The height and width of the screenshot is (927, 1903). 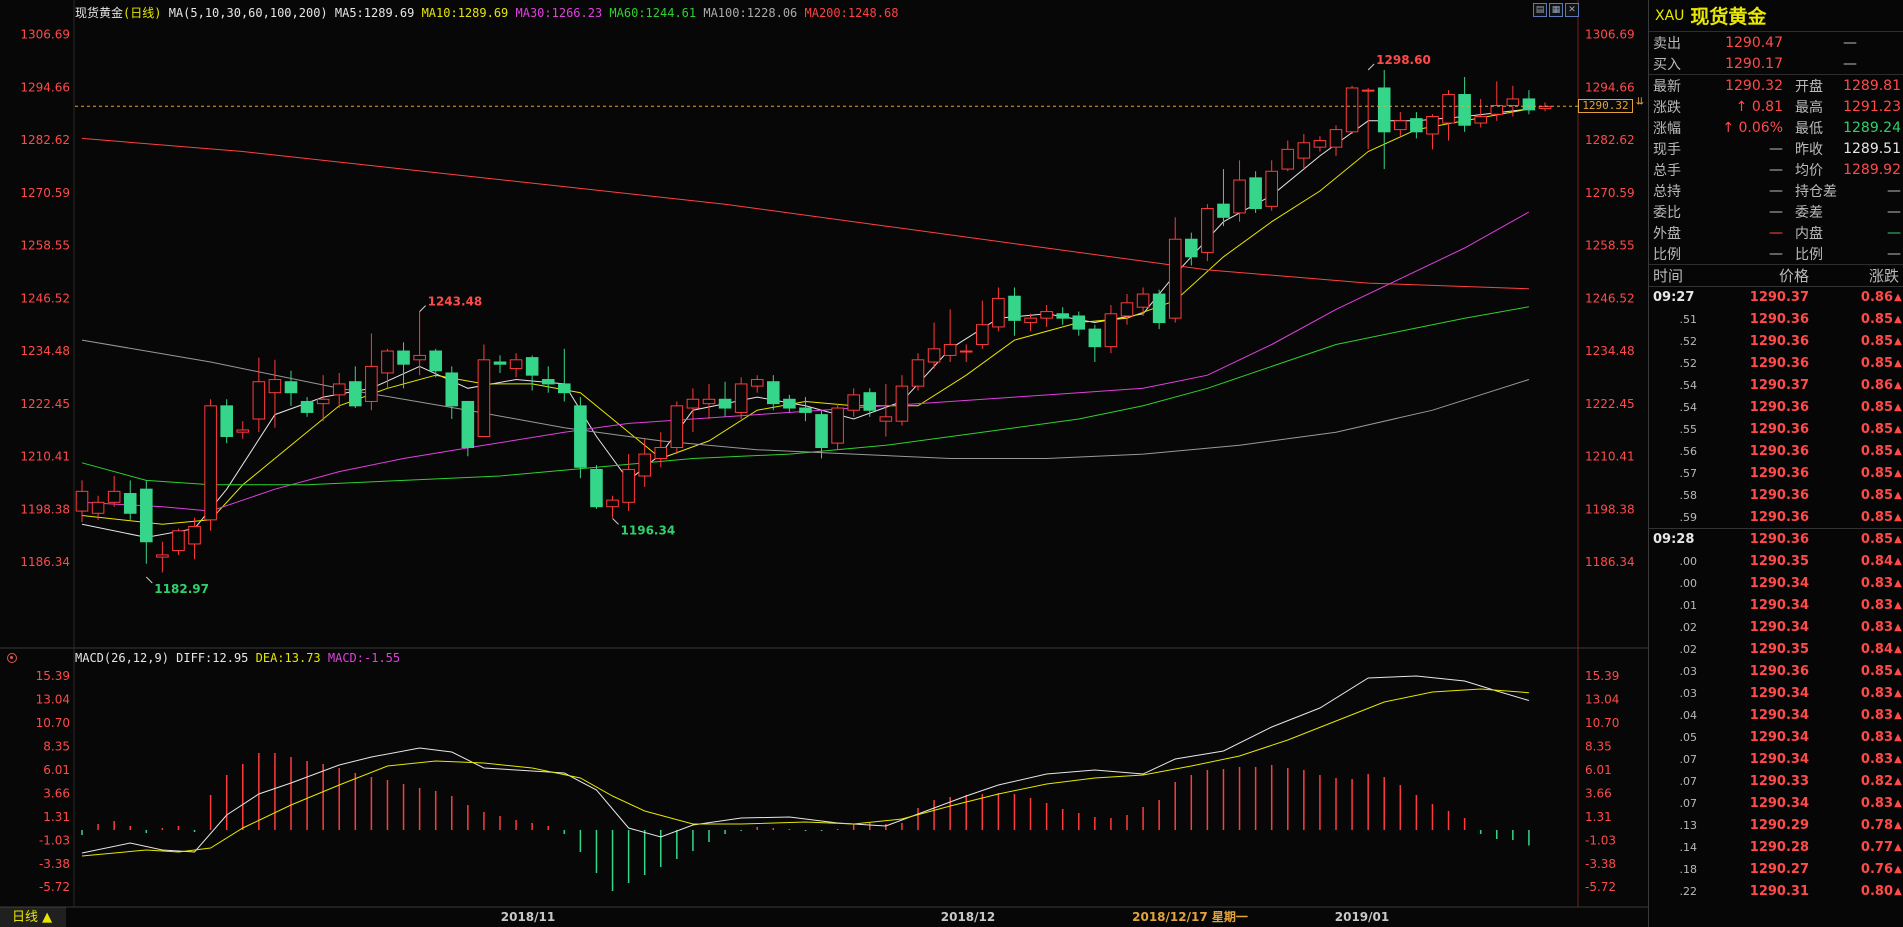 What do you see at coordinates (1688, 583) in the screenshot?
I see `tick-time: .00` at bounding box center [1688, 583].